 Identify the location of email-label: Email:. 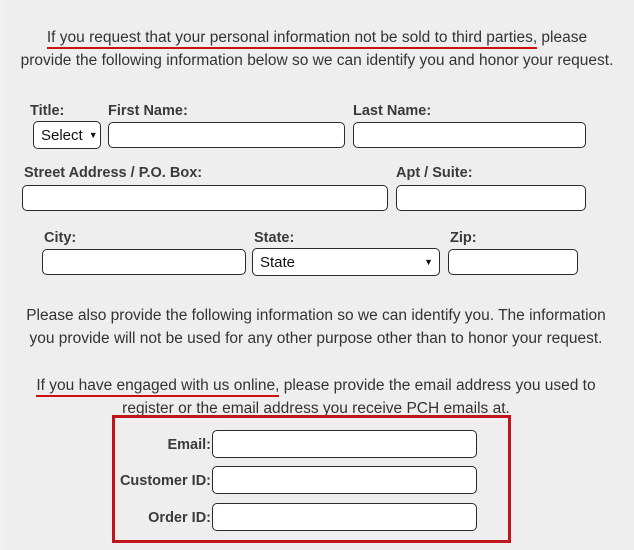
(189, 445).